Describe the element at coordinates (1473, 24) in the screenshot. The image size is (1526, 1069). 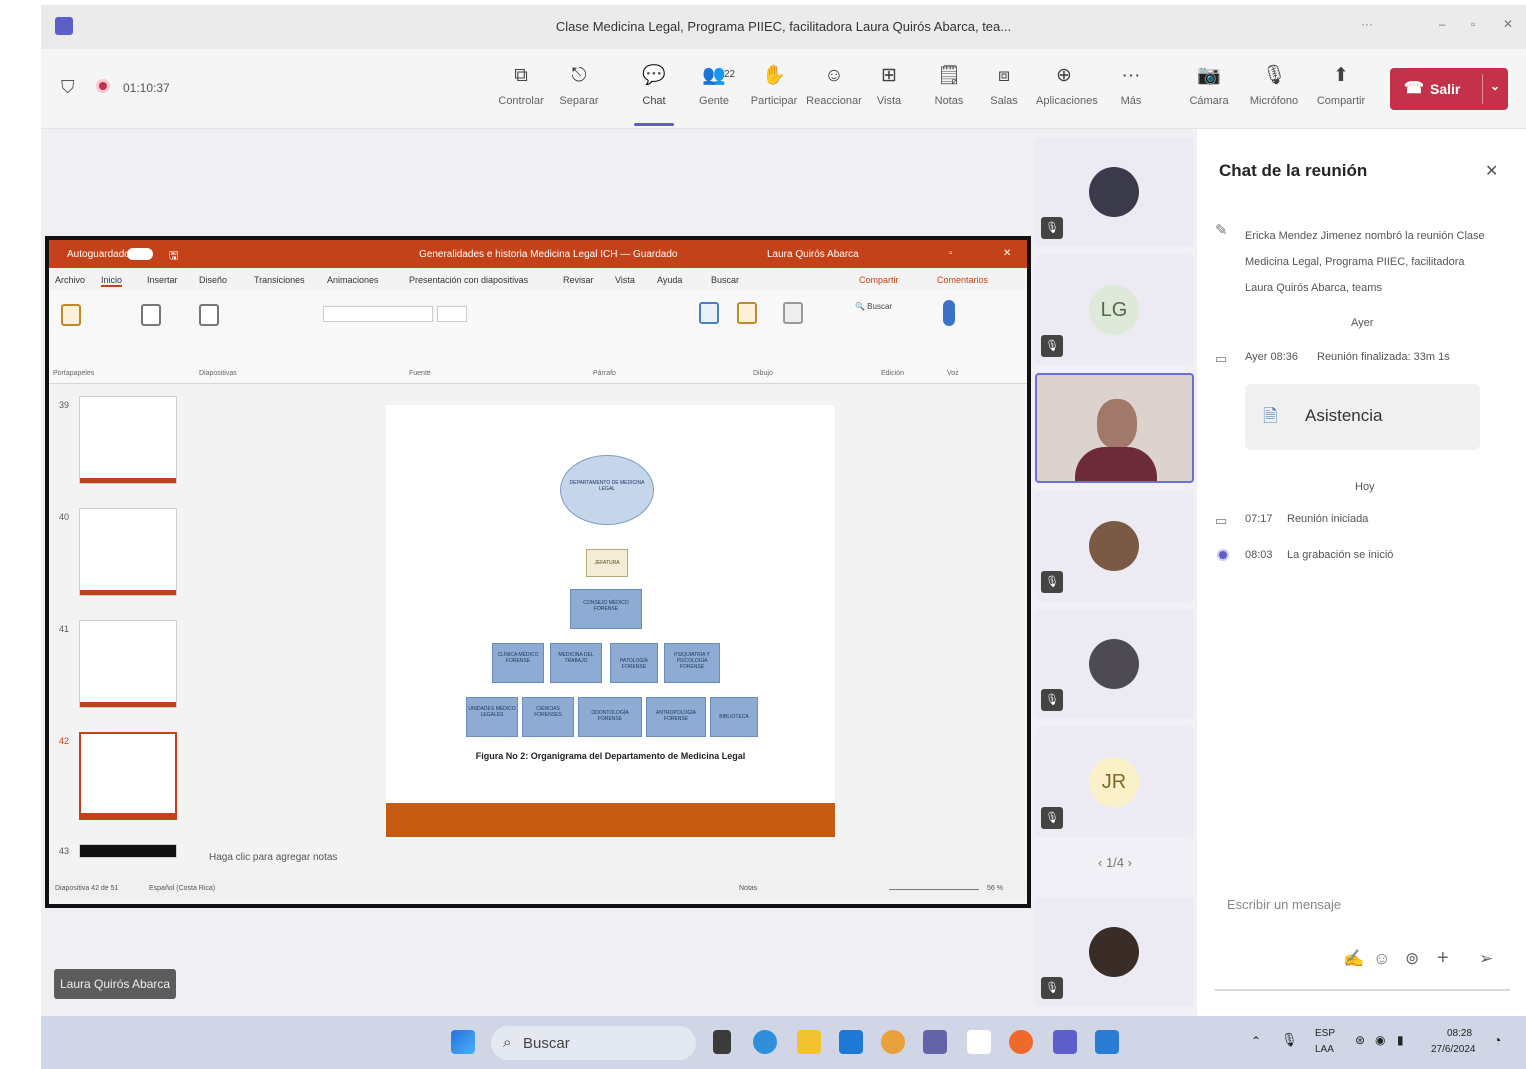
I see `maximize-button: ▫` at that location.